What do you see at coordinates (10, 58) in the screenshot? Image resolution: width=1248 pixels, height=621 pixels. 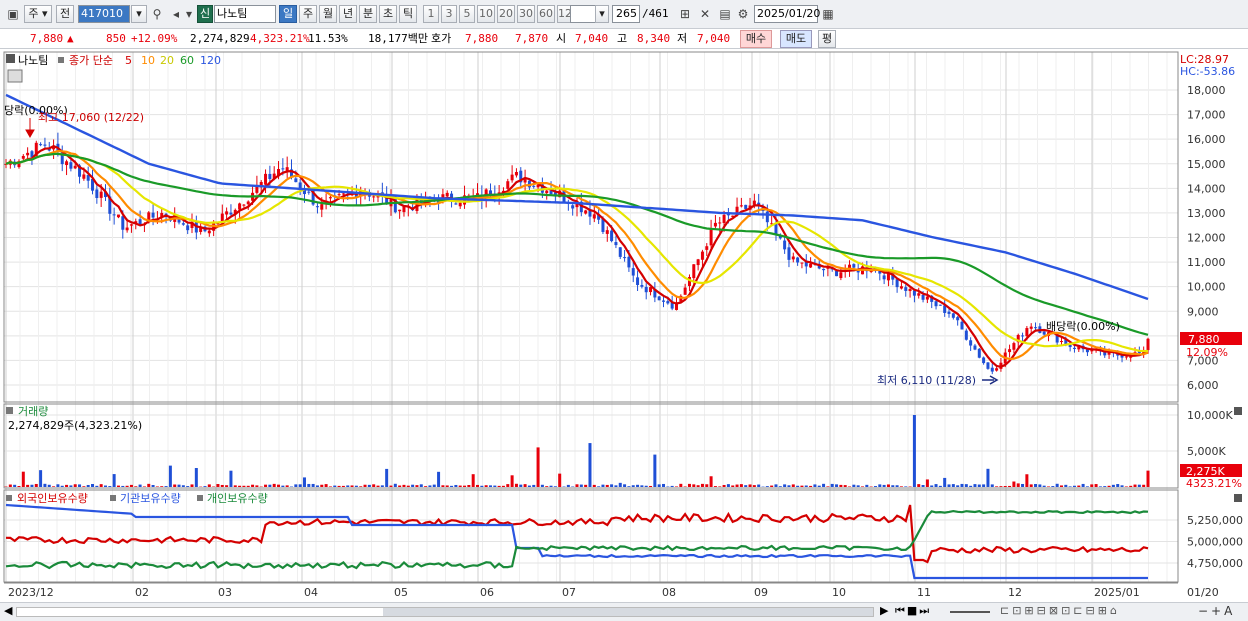 I see `panel-menu-icon` at bounding box center [10, 58].